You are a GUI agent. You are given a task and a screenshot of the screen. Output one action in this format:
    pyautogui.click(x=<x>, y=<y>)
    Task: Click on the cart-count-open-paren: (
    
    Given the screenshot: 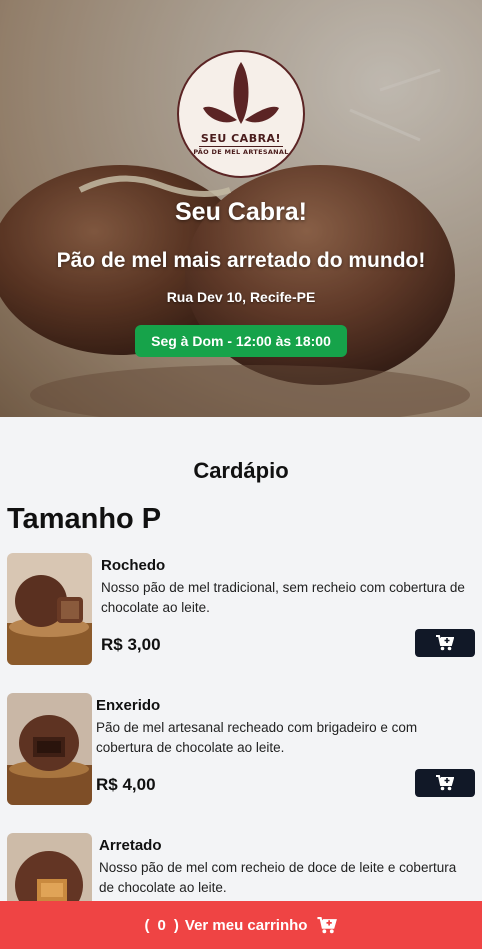 What is the action you would take?
    pyautogui.click(x=147, y=925)
    